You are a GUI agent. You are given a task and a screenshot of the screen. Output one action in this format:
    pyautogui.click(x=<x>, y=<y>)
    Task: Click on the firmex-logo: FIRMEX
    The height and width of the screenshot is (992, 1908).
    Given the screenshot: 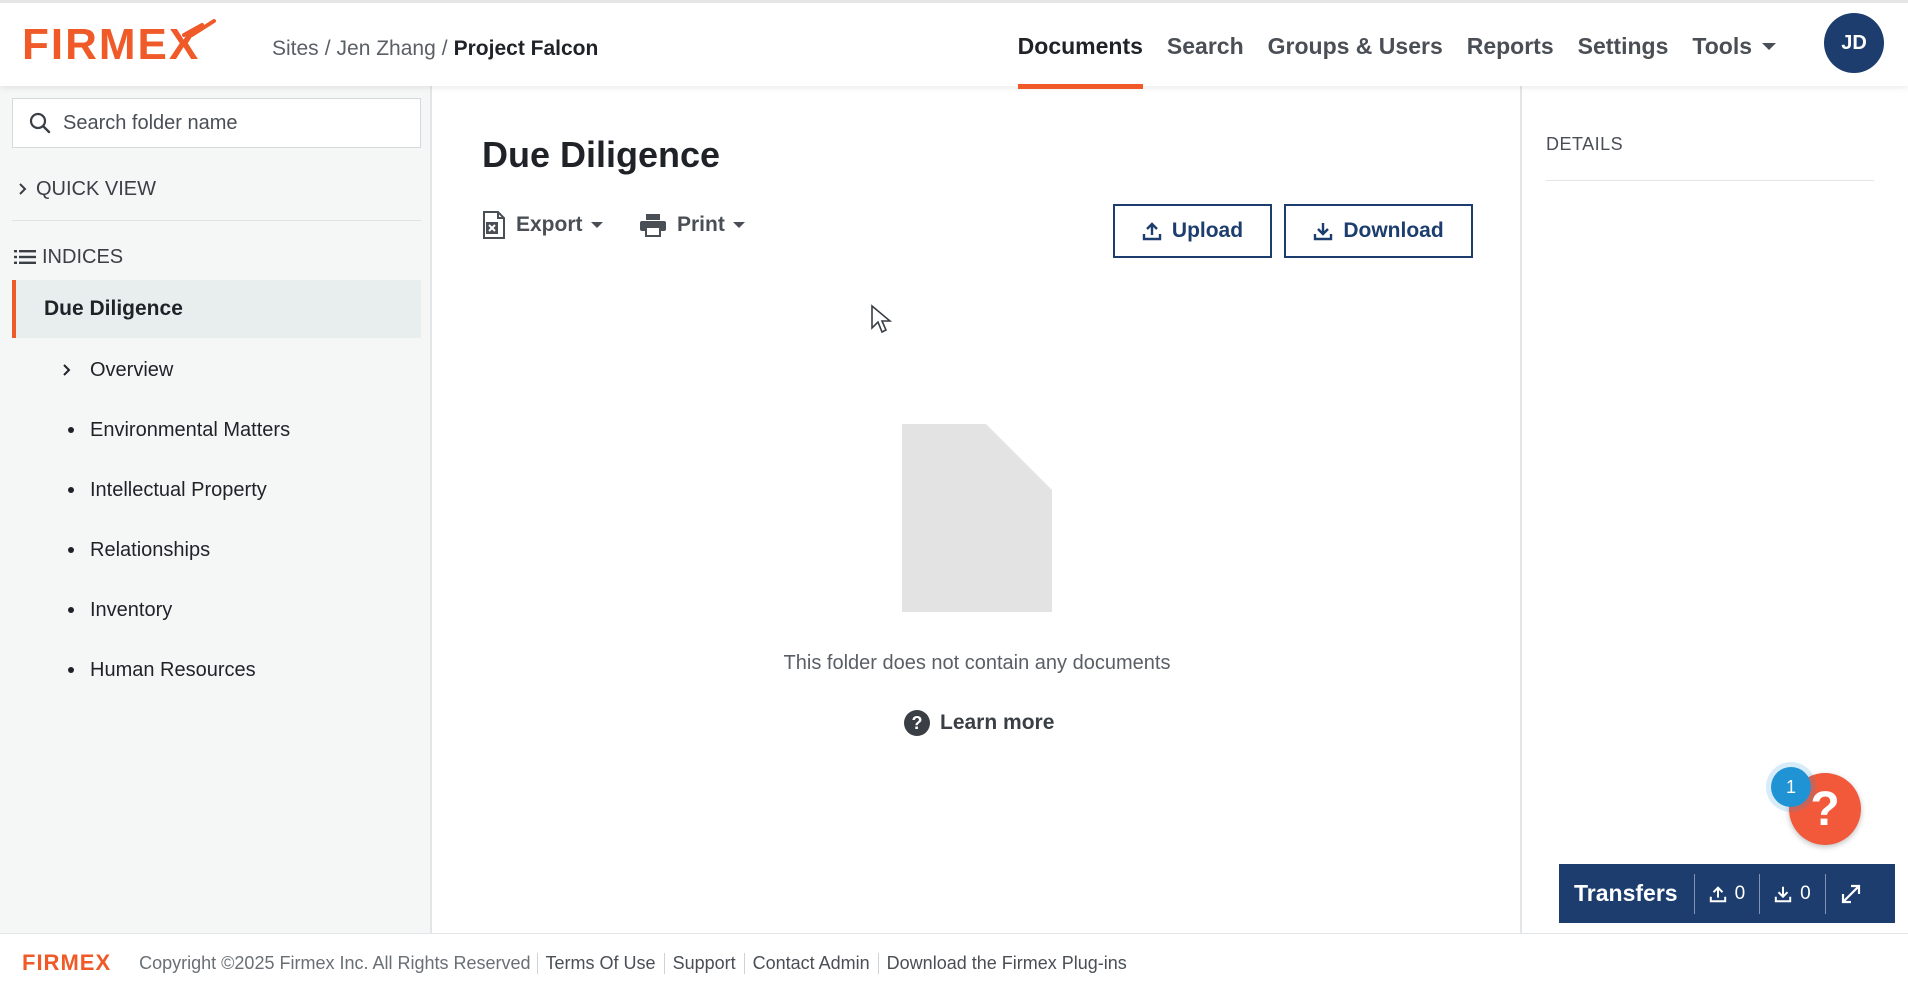 What is the action you would take?
    pyautogui.click(x=119, y=45)
    